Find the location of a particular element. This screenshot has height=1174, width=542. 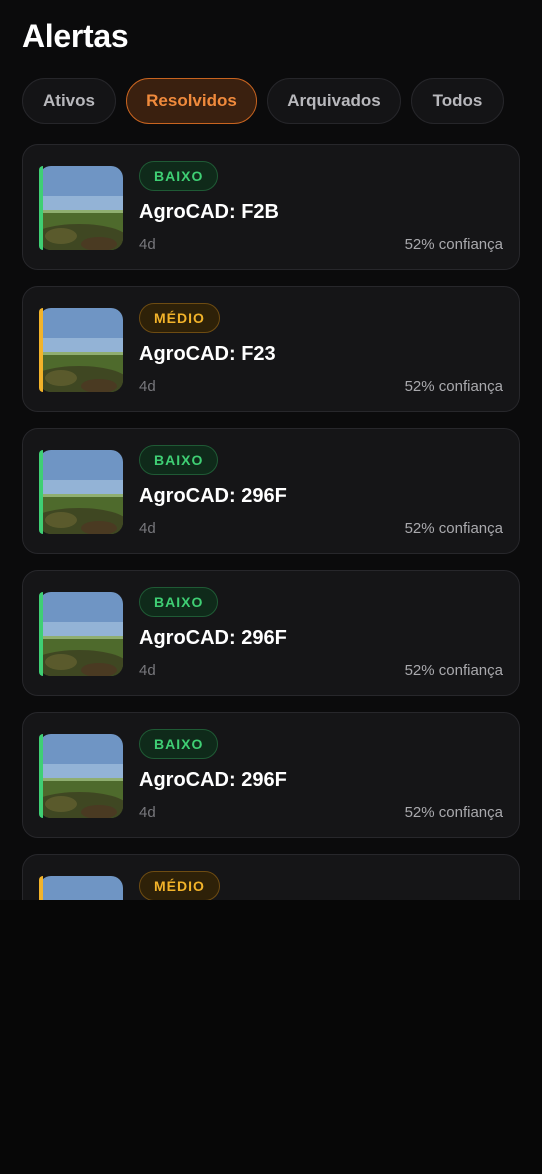

alert-title: AgroCAD: F23 is located at coordinates (207, 354).